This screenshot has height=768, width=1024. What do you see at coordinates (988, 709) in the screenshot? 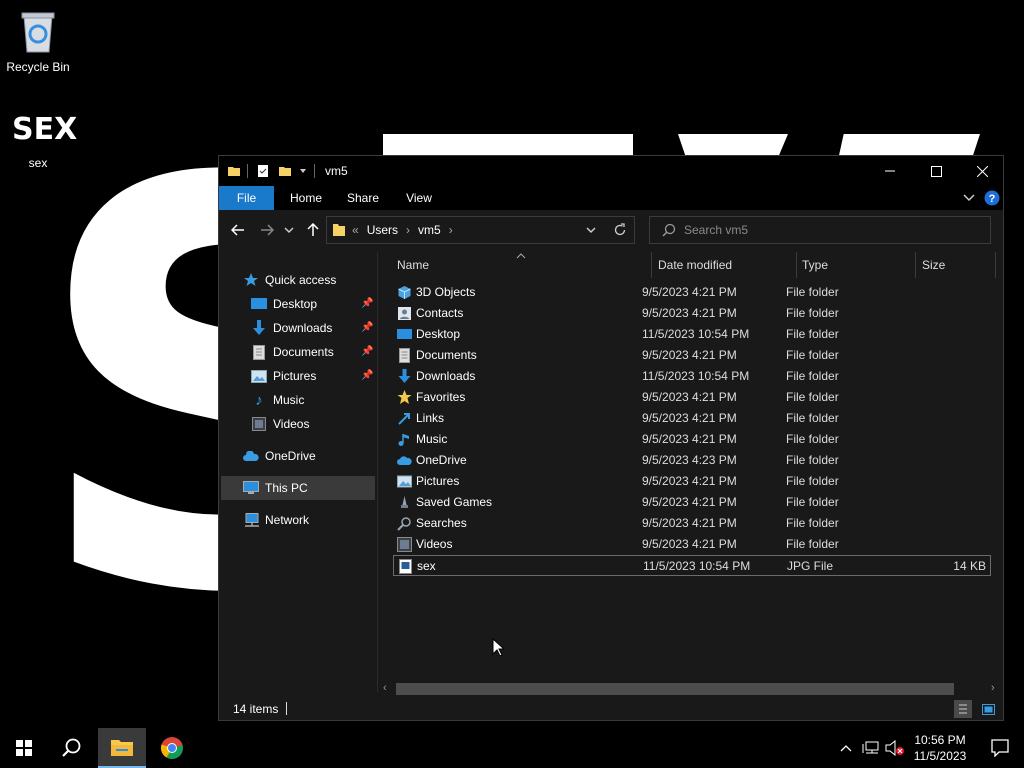
I see `large-icons-view-button` at bounding box center [988, 709].